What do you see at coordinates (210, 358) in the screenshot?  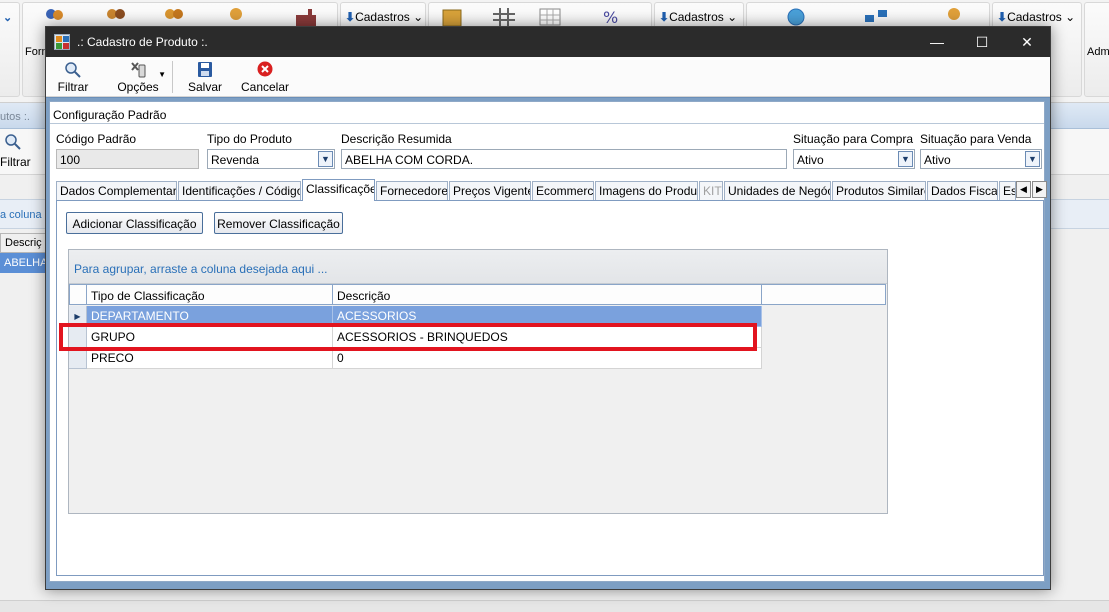 I see `cell-tipo: PRECO` at bounding box center [210, 358].